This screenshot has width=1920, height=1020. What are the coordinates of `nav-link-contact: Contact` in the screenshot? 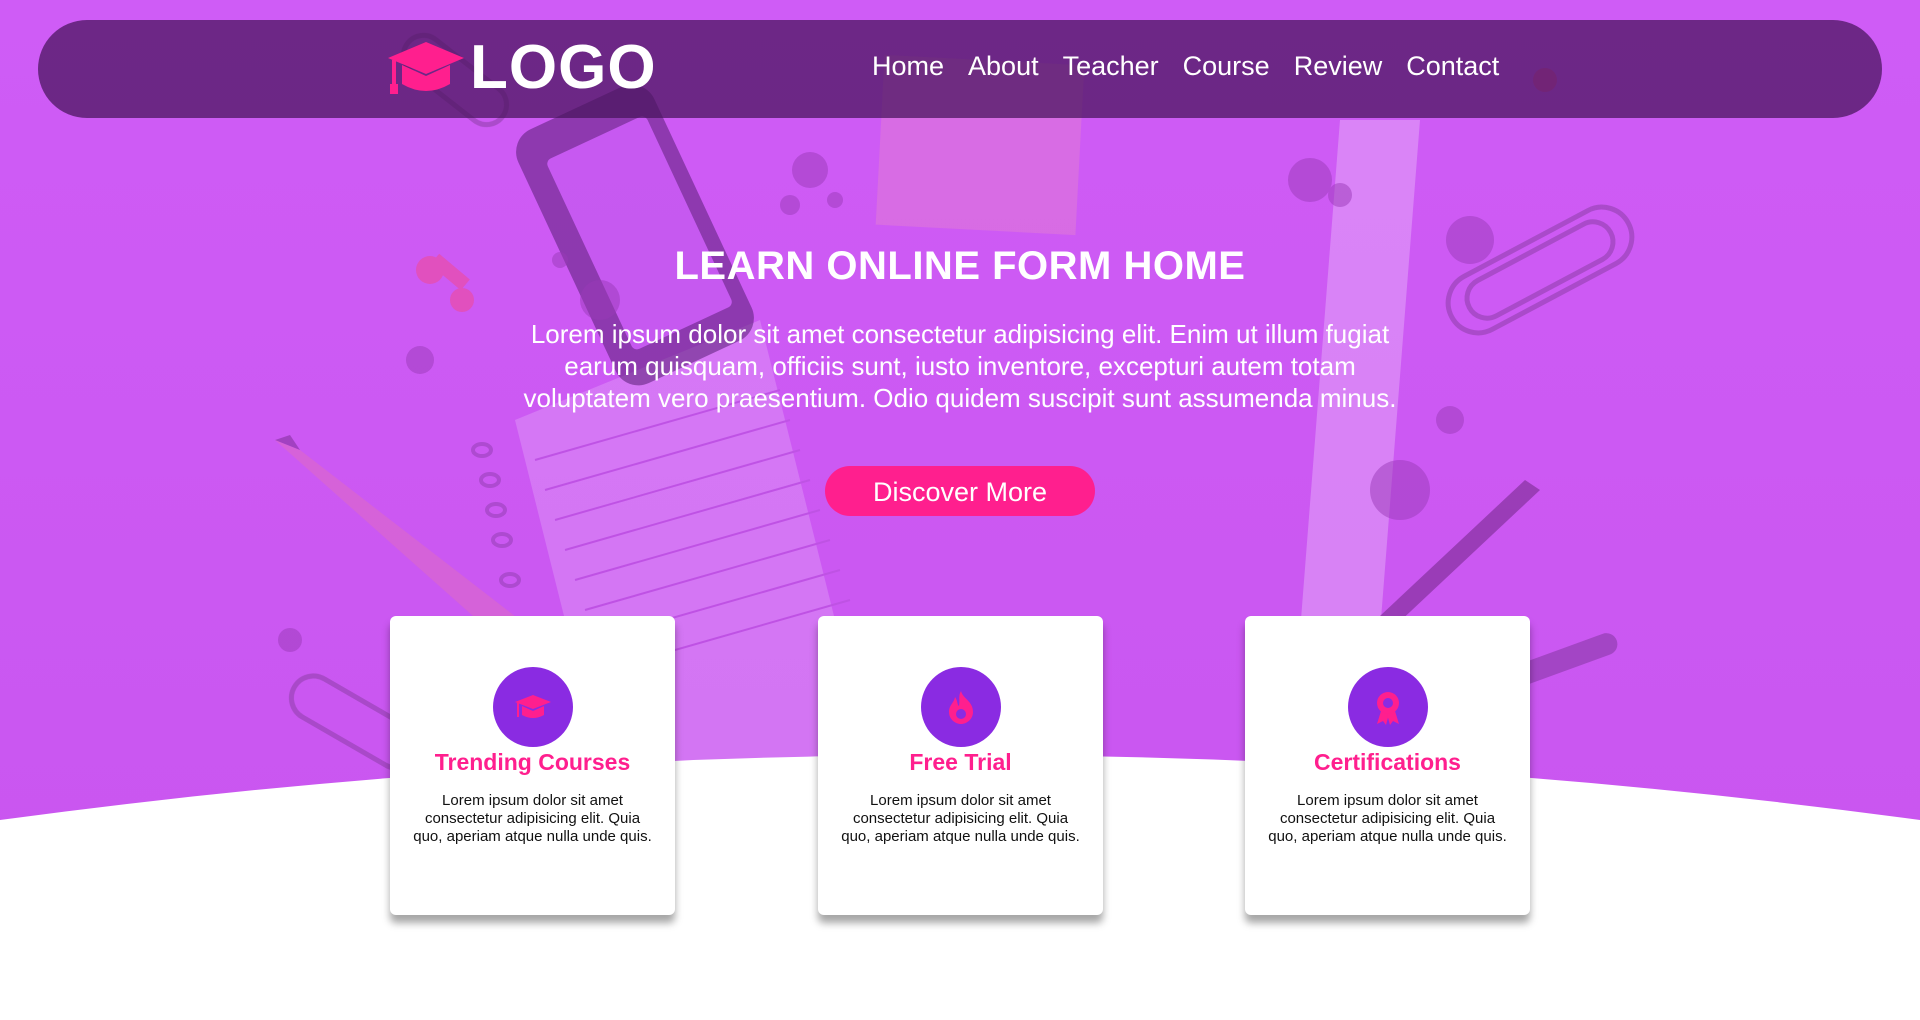 It's located at (1452, 66).